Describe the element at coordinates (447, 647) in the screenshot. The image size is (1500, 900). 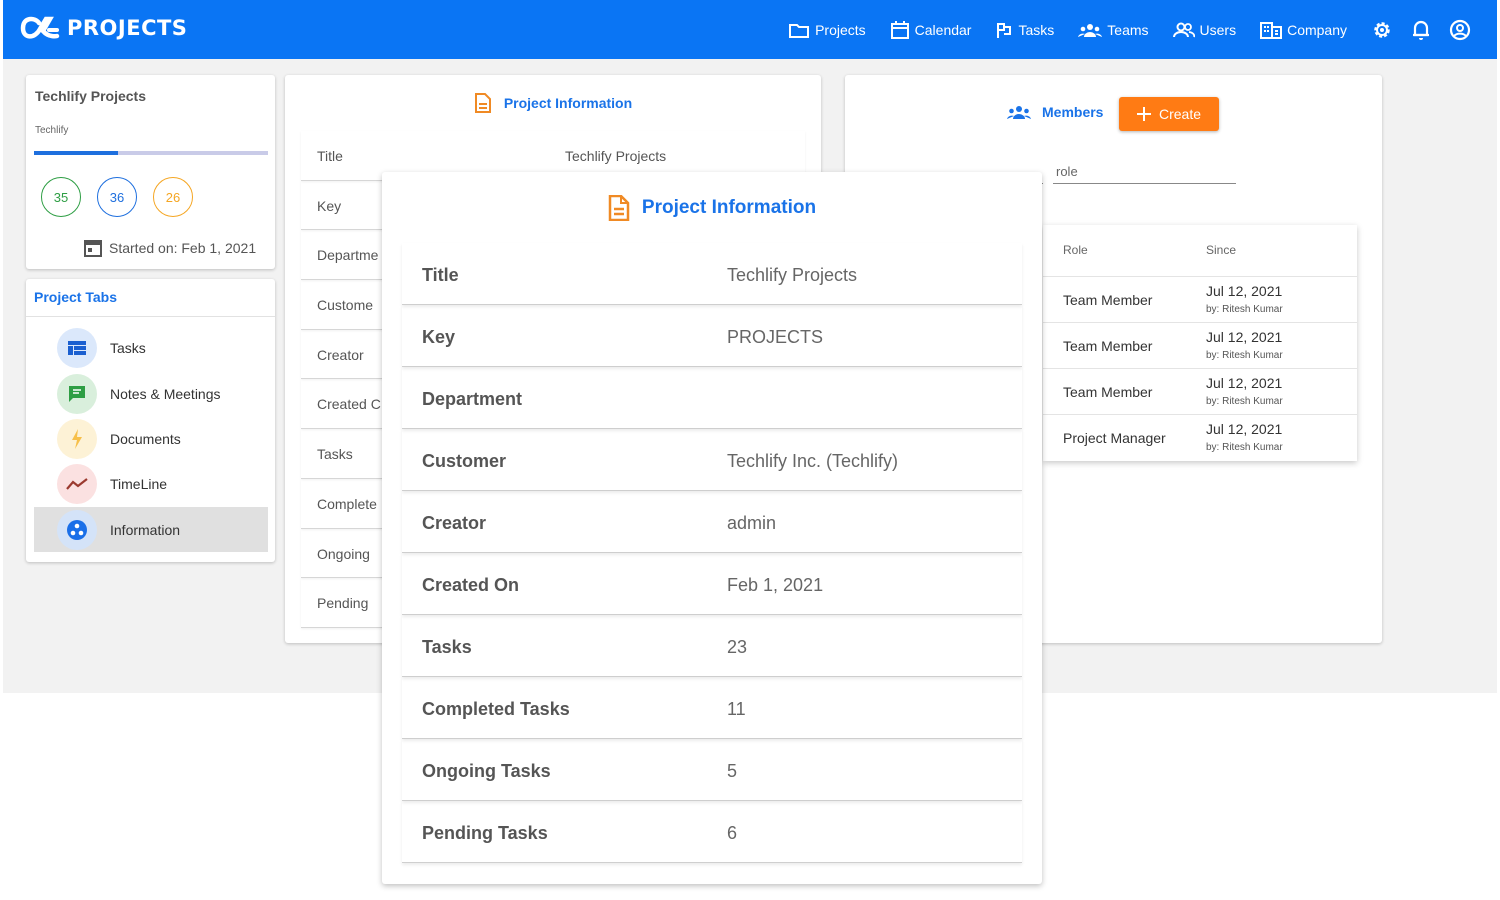
I see `row-key: Tasks` at that location.